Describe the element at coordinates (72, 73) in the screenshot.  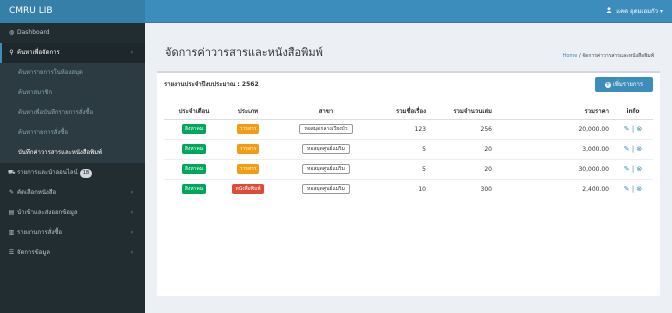
I see `sidebar-item-search-library: ค้นหารายการในห้องสมุด` at that location.